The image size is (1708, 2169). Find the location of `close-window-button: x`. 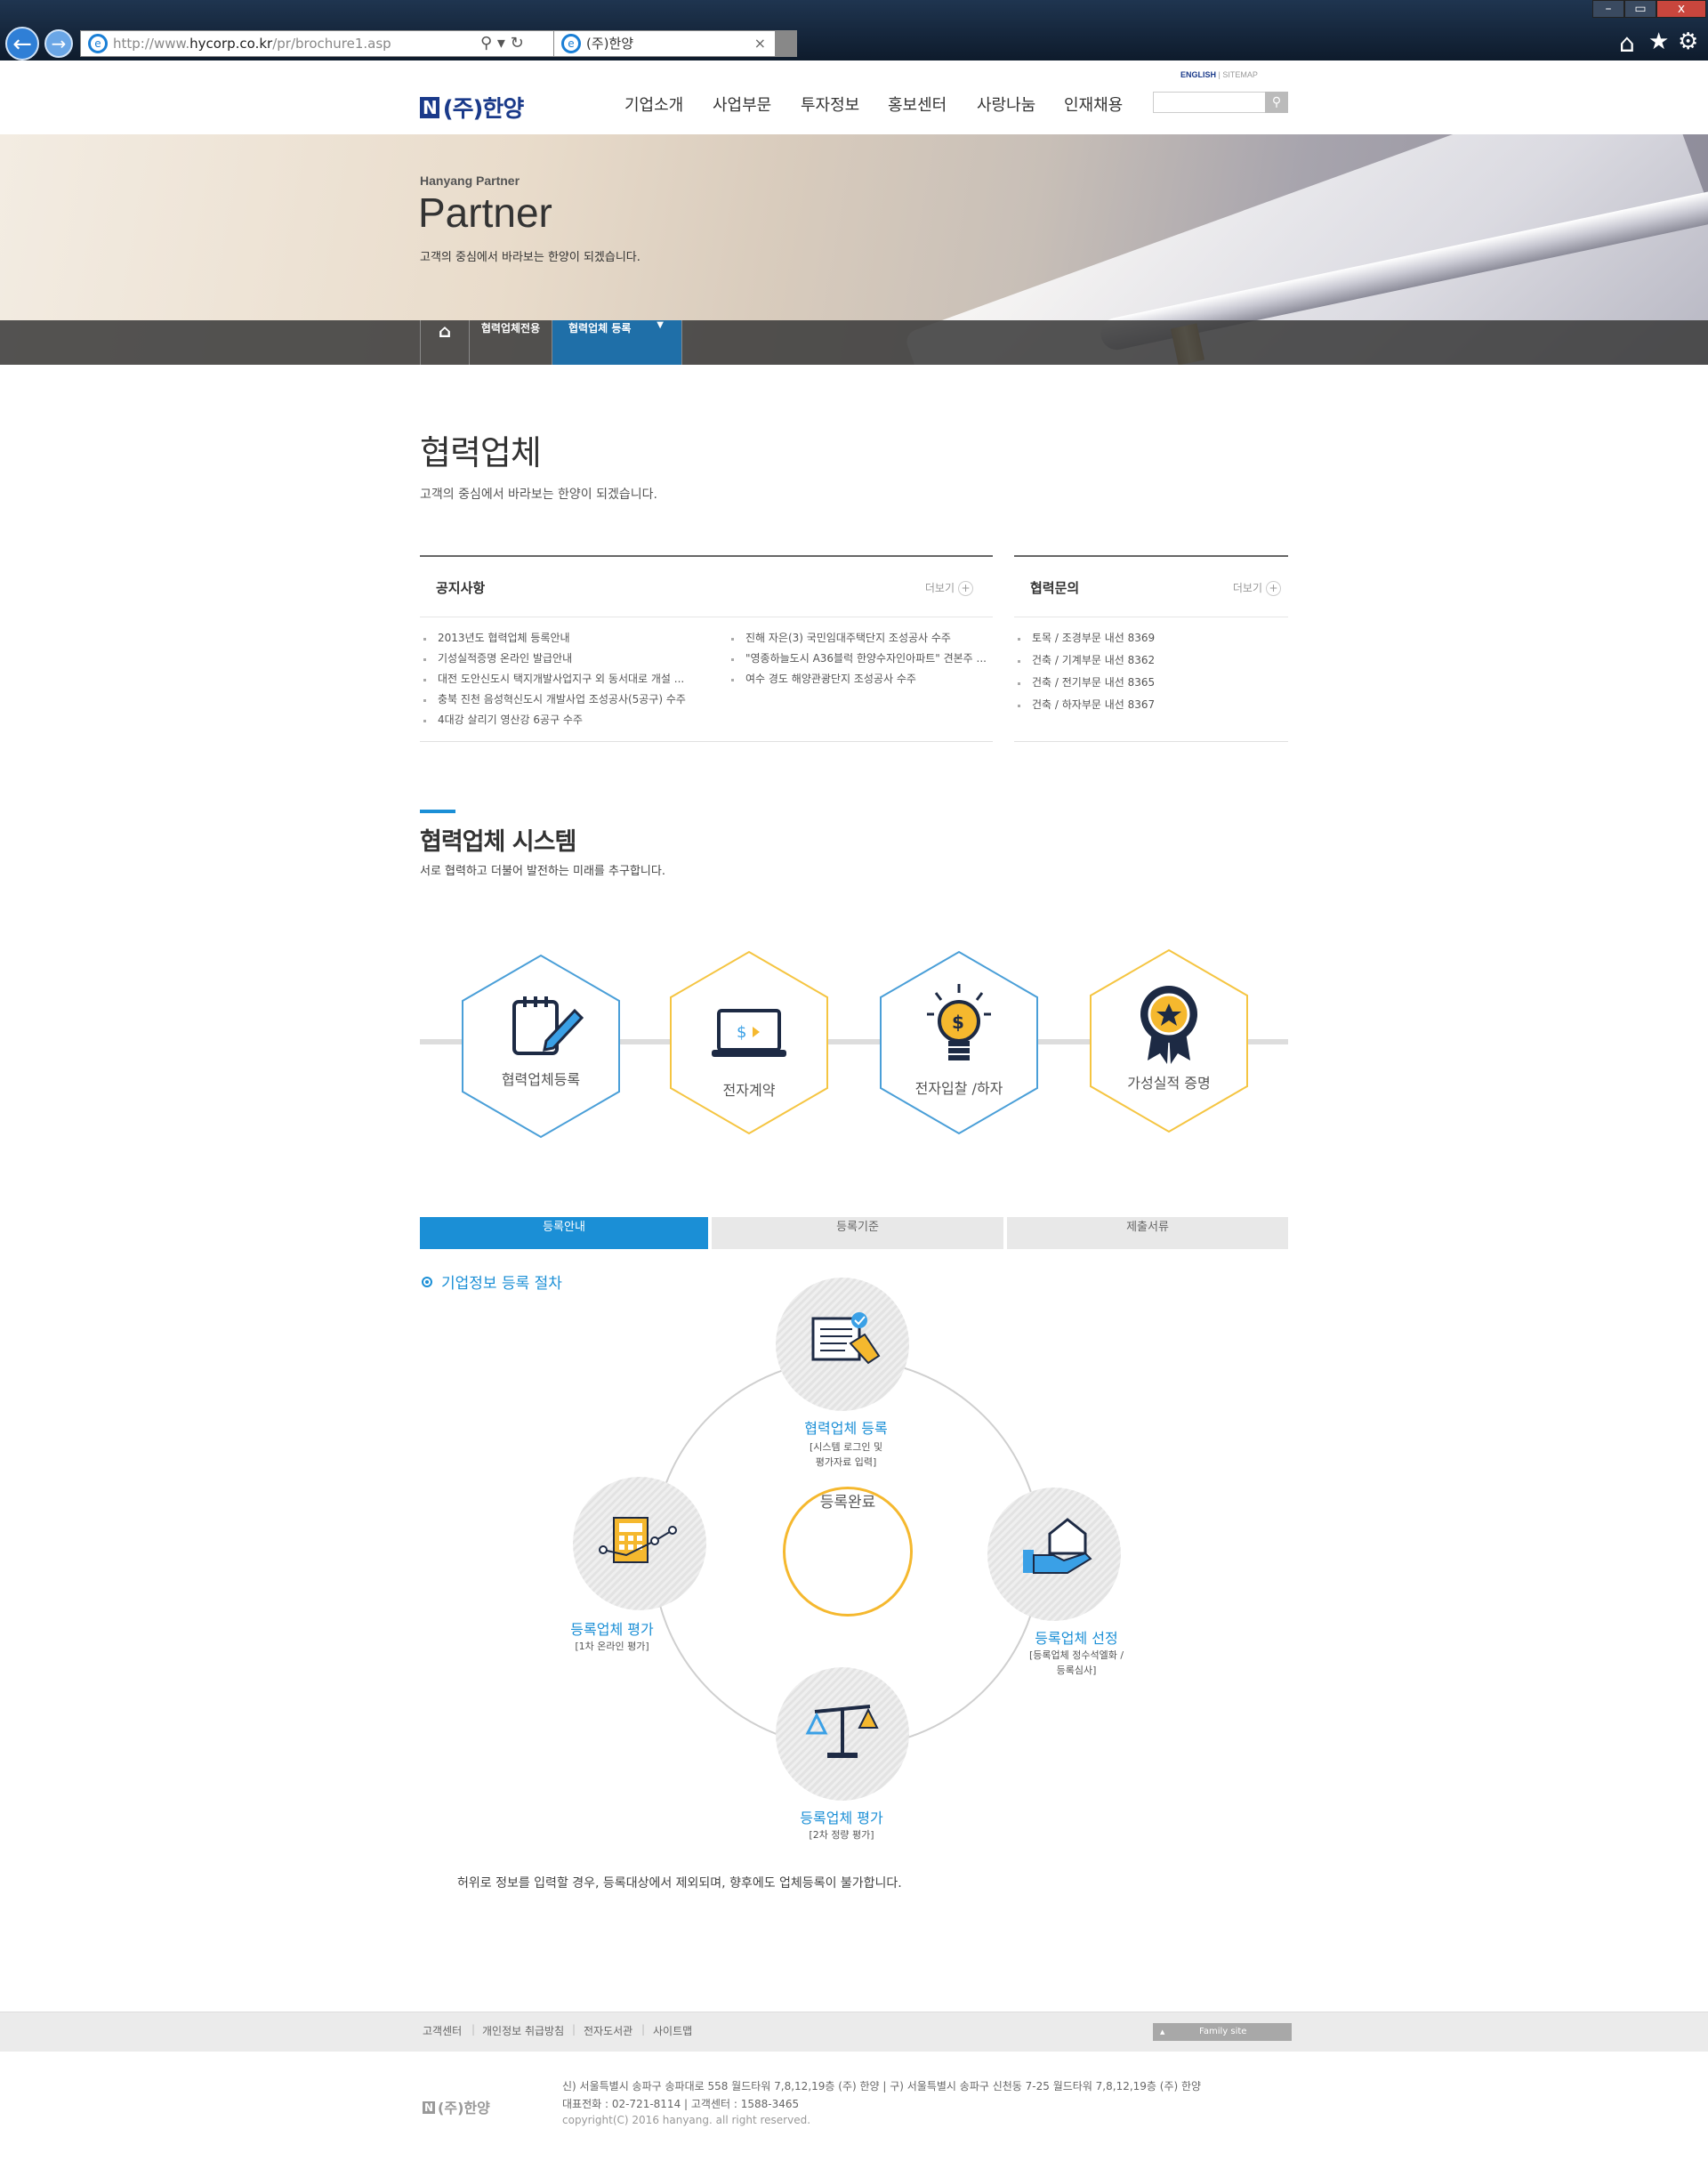

close-window-button: x is located at coordinates (1681, 9).